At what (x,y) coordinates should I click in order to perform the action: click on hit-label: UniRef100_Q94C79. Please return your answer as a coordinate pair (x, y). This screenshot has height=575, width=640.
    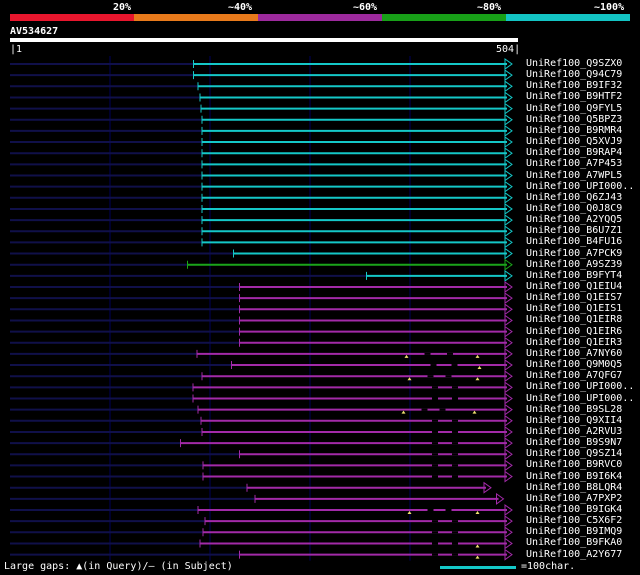
    Looking at the image, I should click on (574, 74).